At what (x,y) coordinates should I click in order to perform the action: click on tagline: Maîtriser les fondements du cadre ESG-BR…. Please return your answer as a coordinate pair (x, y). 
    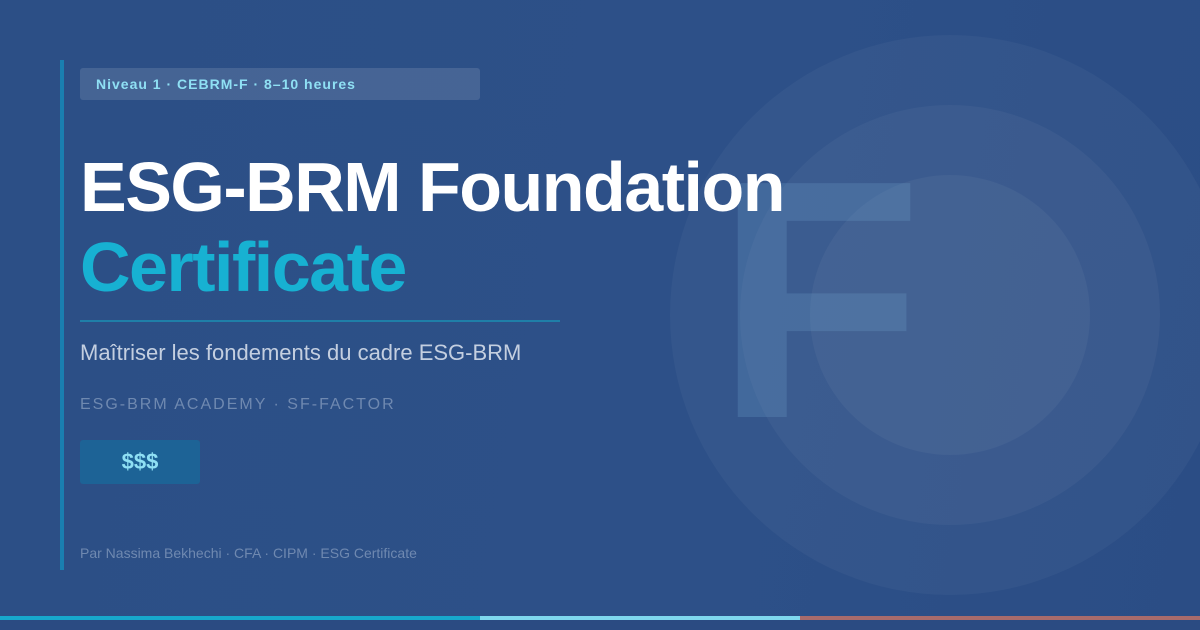
    Looking at the image, I should click on (301, 352).